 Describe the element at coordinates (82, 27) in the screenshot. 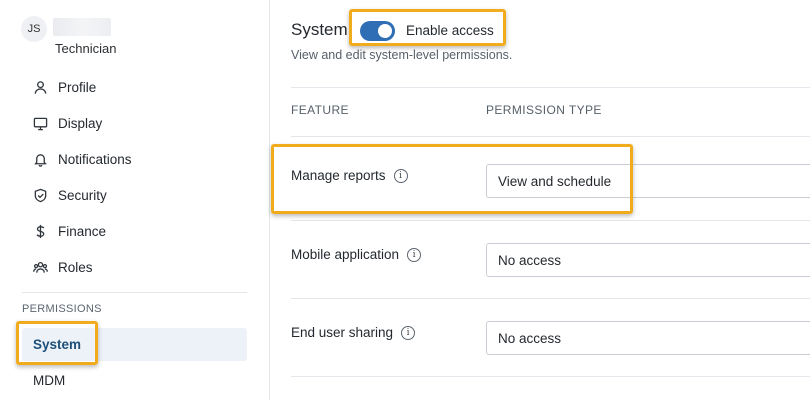

I see `user-name-redacted` at that location.